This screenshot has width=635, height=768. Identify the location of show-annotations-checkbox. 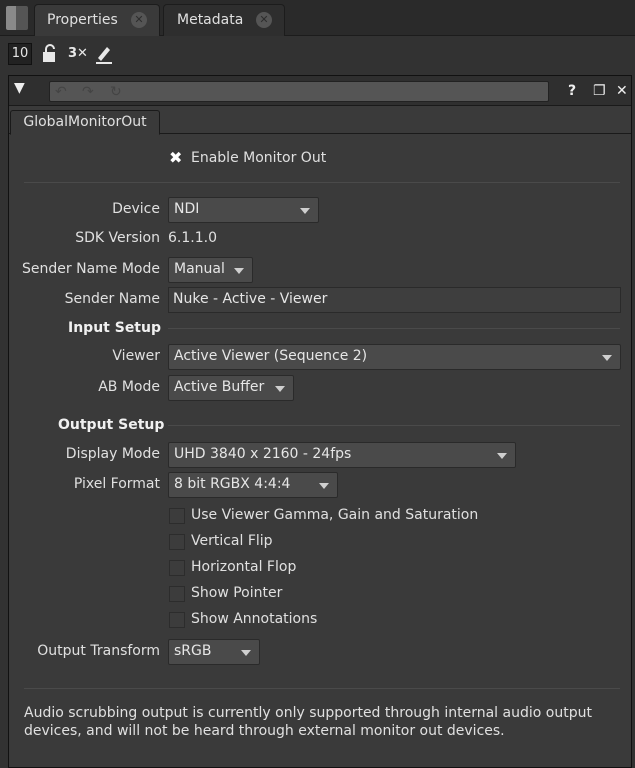
(177, 620).